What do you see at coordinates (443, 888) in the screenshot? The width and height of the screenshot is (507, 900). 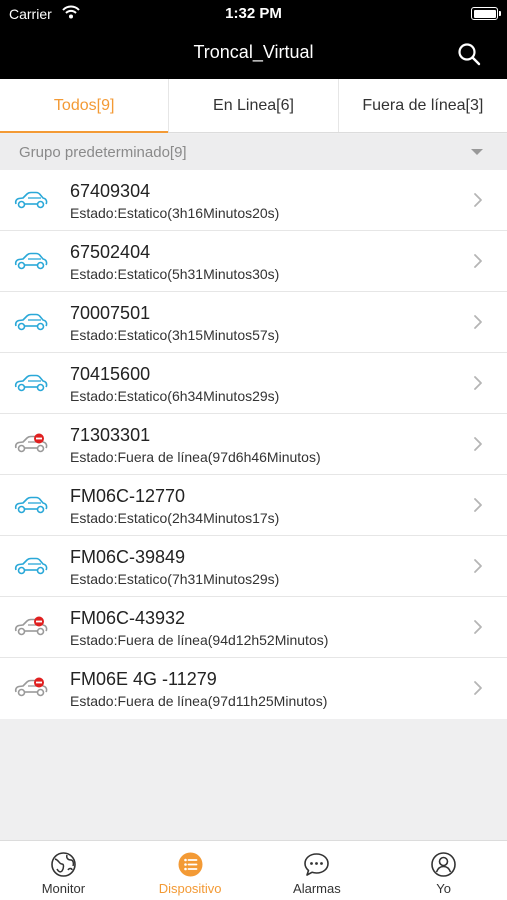 I see `tabbar-label: Yo` at bounding box center [443, 888].